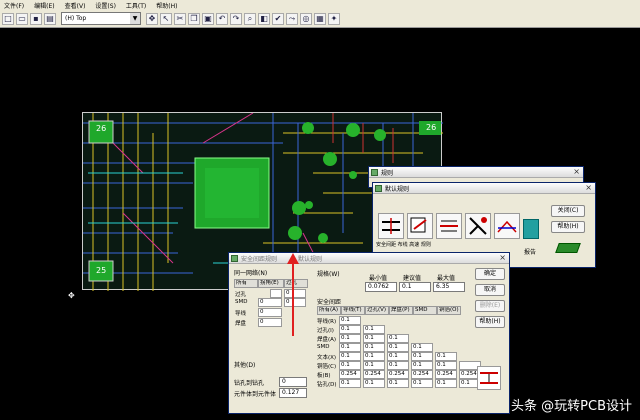 This screenshot has width=640, height=420. Describe the element at coordinates (101, 18) in the screenshot. I see `layer-select: (H) Top ▼` at that location.